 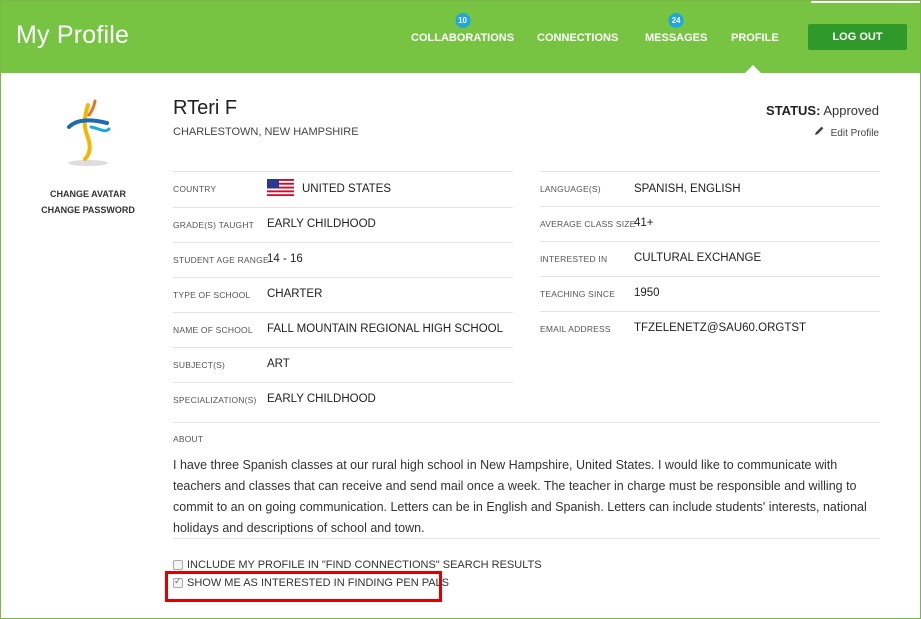 I want to click on field-languages: LANGUAGE(S) SPANISH, ENGLISH, so click(x=710, y=188).